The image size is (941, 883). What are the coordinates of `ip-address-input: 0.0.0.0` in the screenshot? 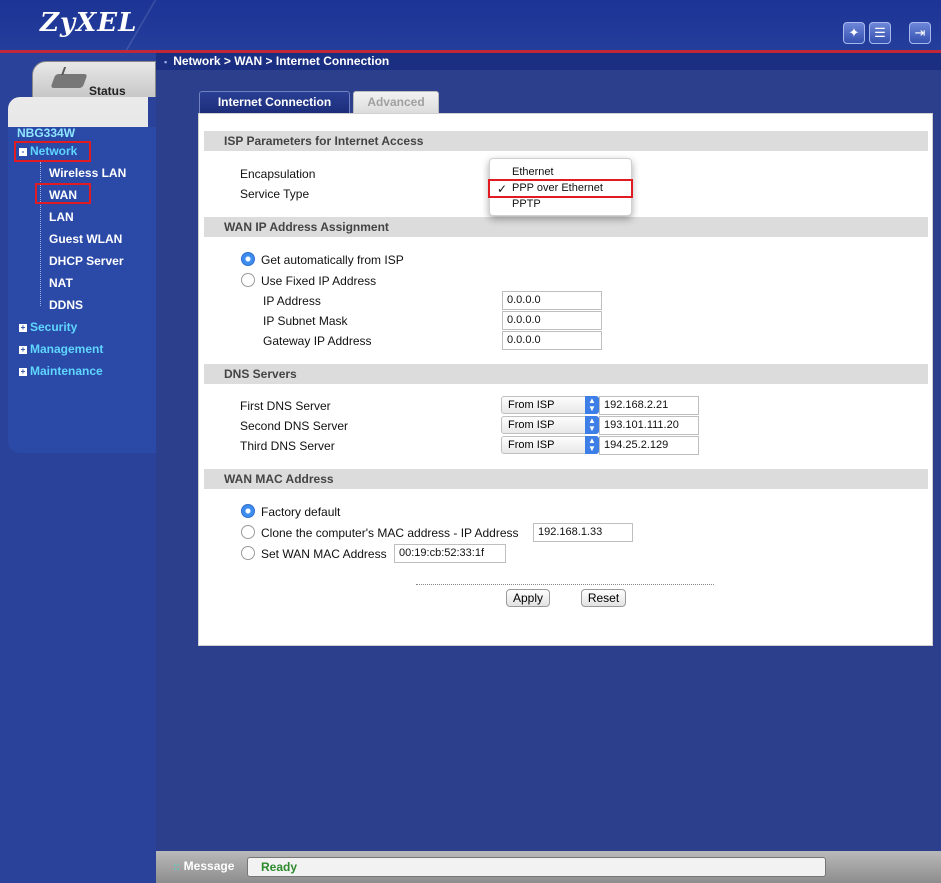 It's located at (552, 300).